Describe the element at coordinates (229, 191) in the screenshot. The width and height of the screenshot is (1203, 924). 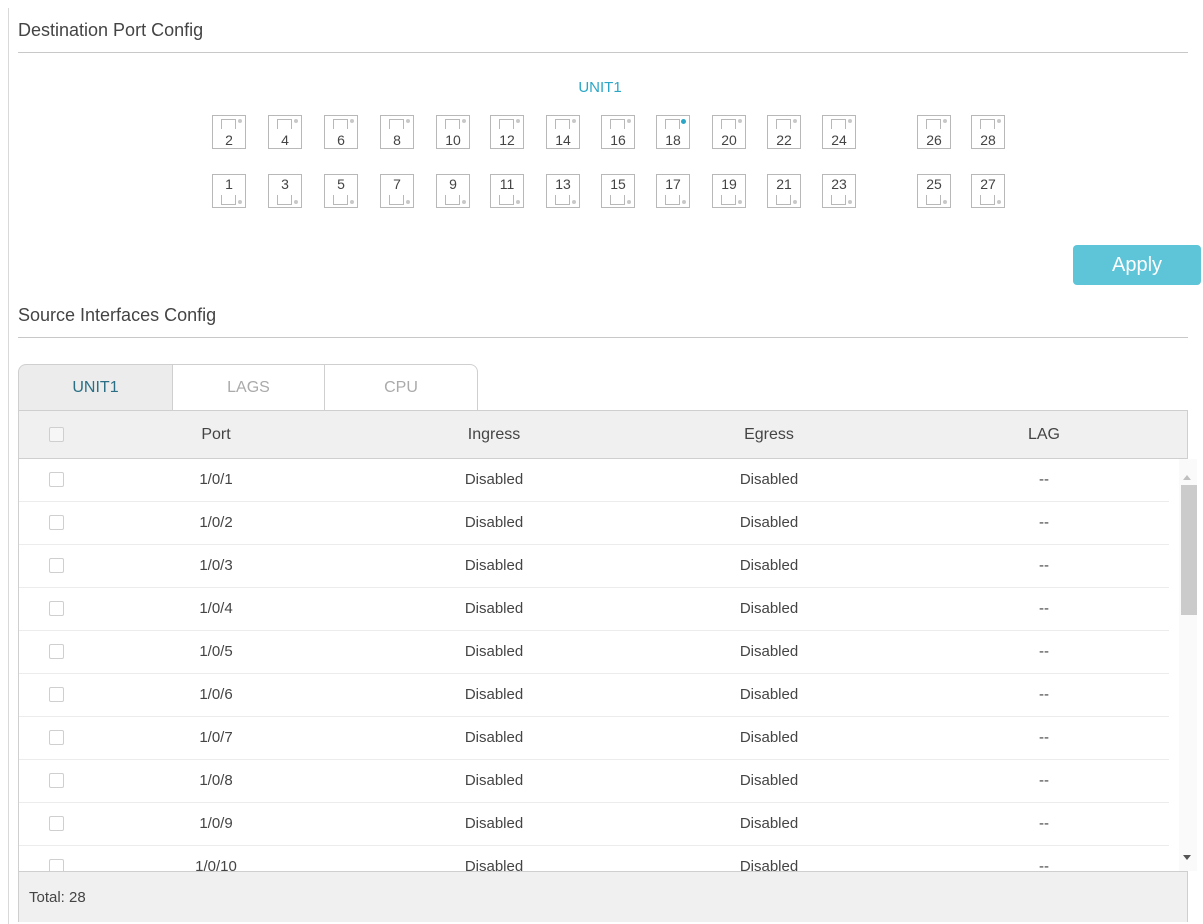
I see `port-1: 1` at that location.